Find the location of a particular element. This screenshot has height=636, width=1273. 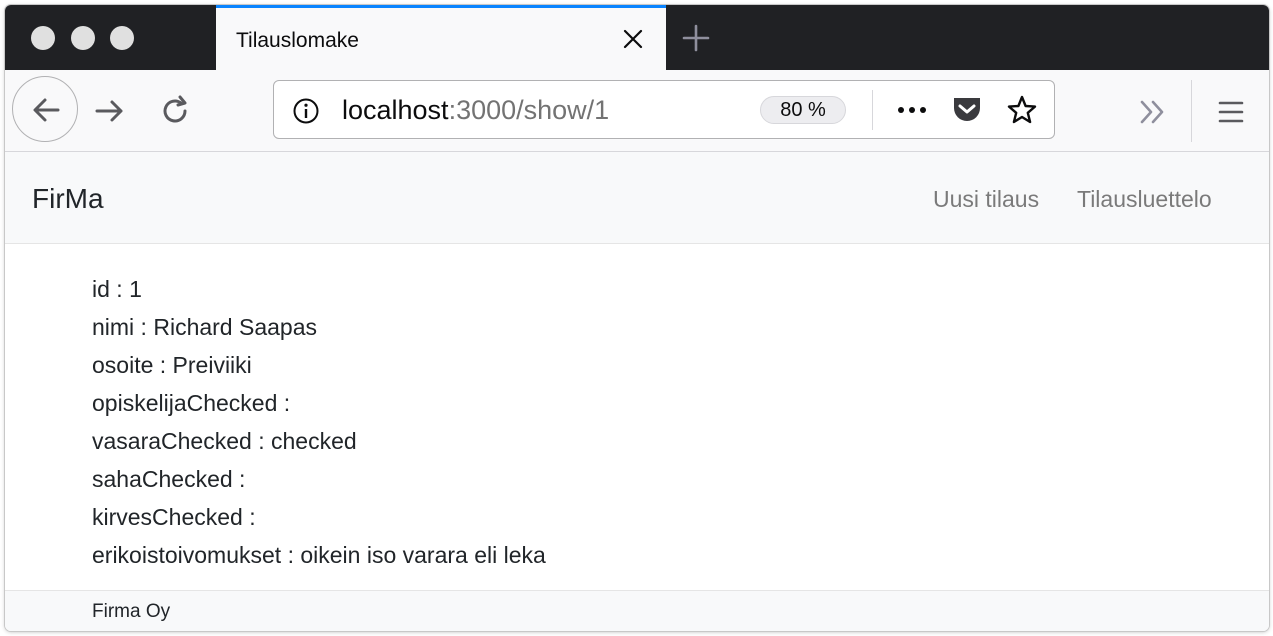

arrow-right-icon is located at coordinates (110, 111).